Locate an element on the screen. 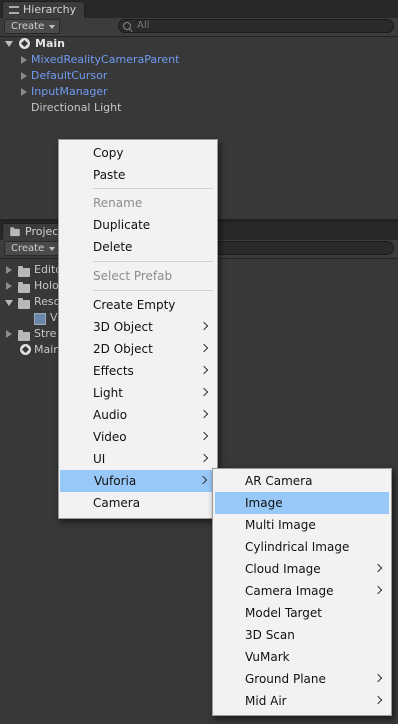  hierarchy-tab-label: Hierarchy is located at coordinates (50, 9).